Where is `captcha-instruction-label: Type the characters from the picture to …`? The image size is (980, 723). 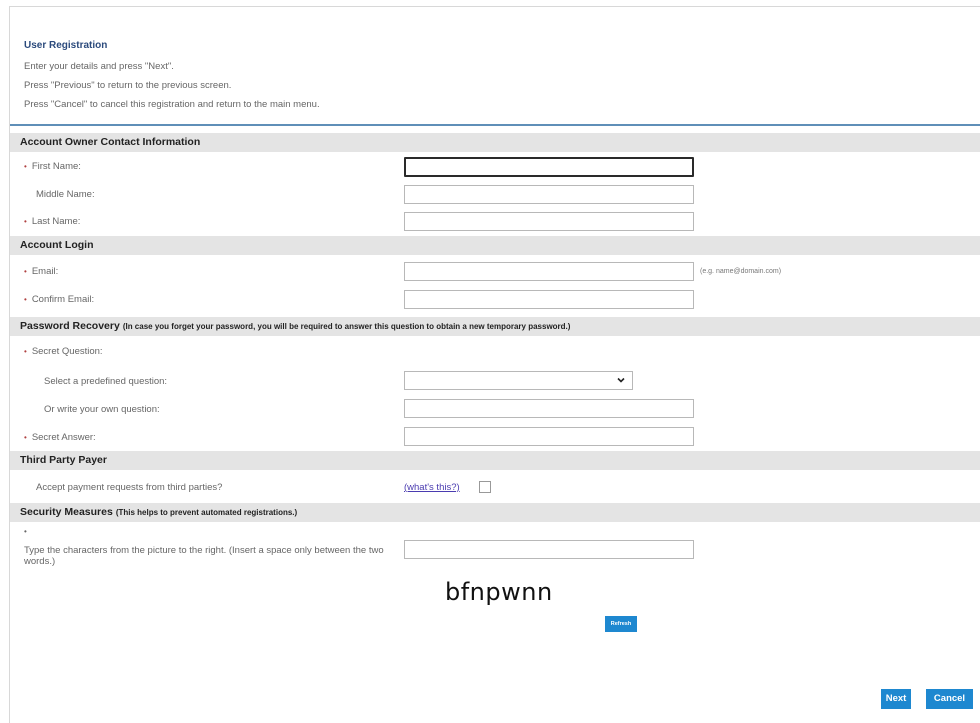
captcha-instruction-label: Type the characters from the picture to … is located at coordinates (204, 556).